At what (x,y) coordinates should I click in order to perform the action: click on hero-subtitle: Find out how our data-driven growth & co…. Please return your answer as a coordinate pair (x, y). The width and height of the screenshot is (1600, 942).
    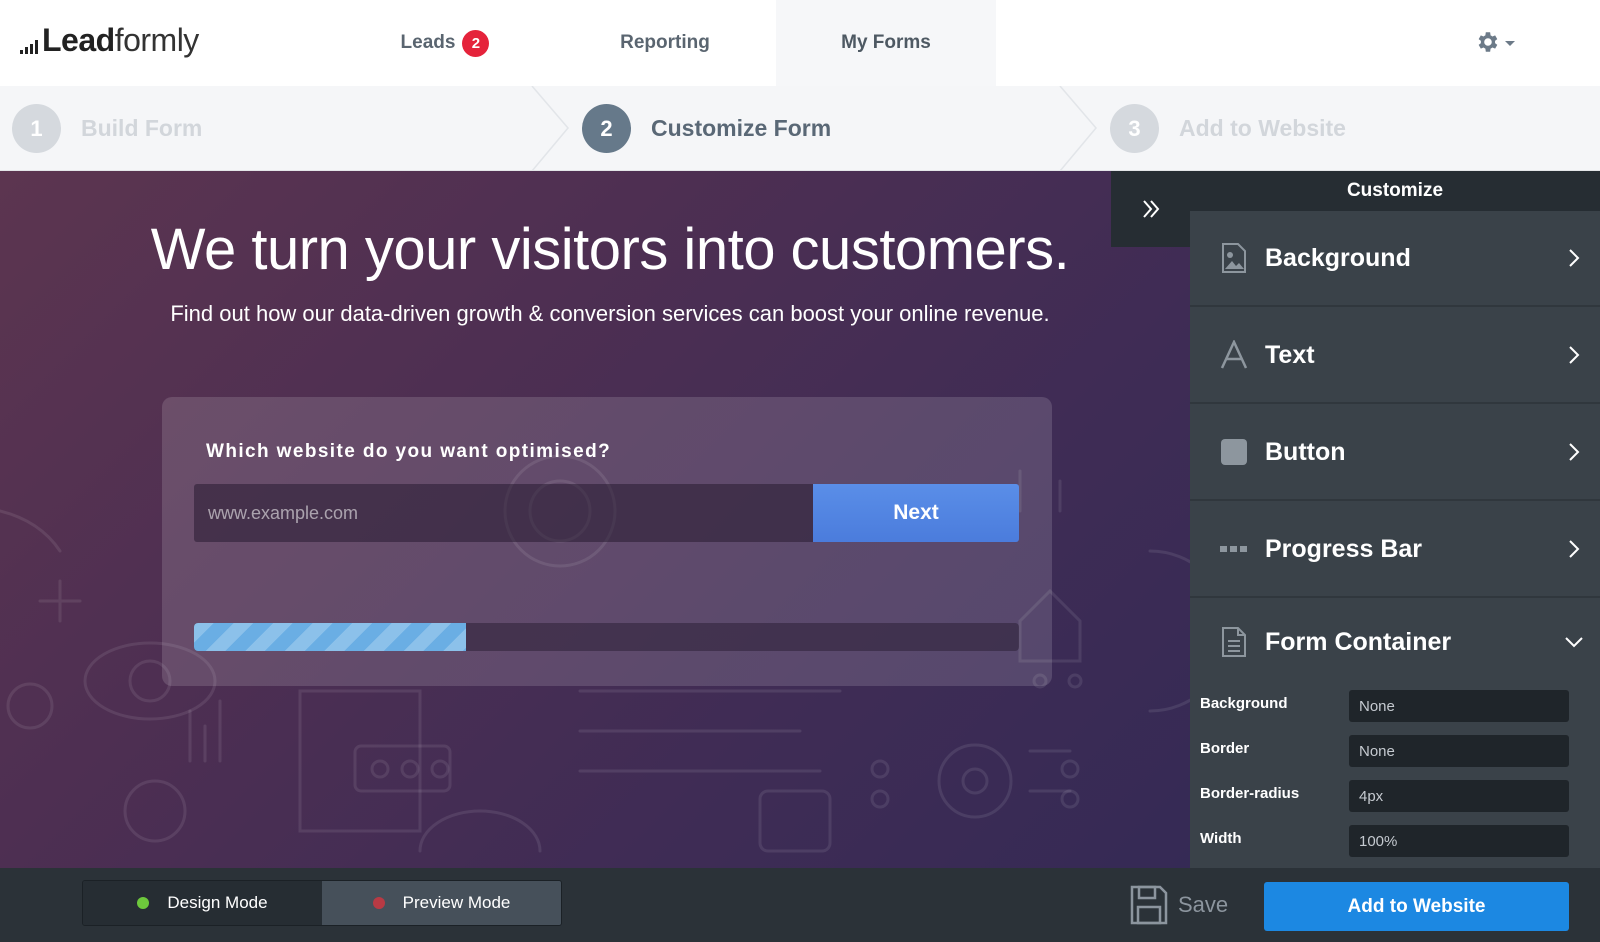
    Looking at the image, I should click on (595, 314).